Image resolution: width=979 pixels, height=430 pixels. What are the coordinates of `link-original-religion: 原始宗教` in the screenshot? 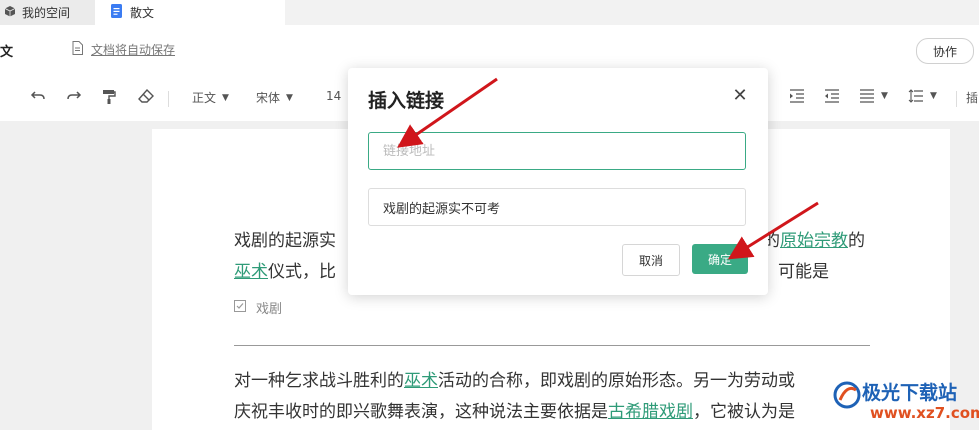 It's located at (814, 241).